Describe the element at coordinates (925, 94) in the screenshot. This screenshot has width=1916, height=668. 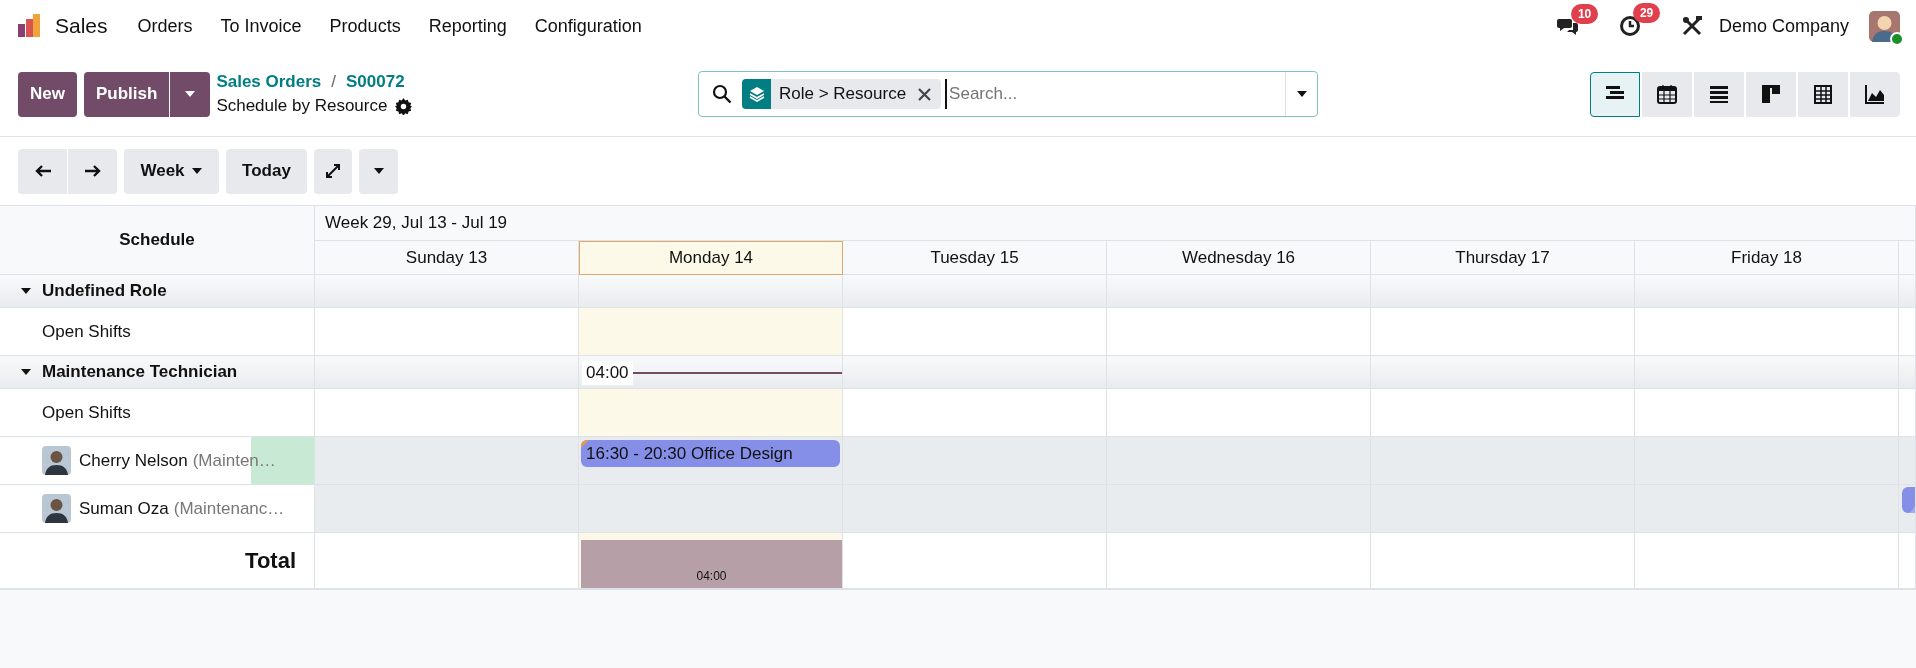
I see `close-icon` at that location.